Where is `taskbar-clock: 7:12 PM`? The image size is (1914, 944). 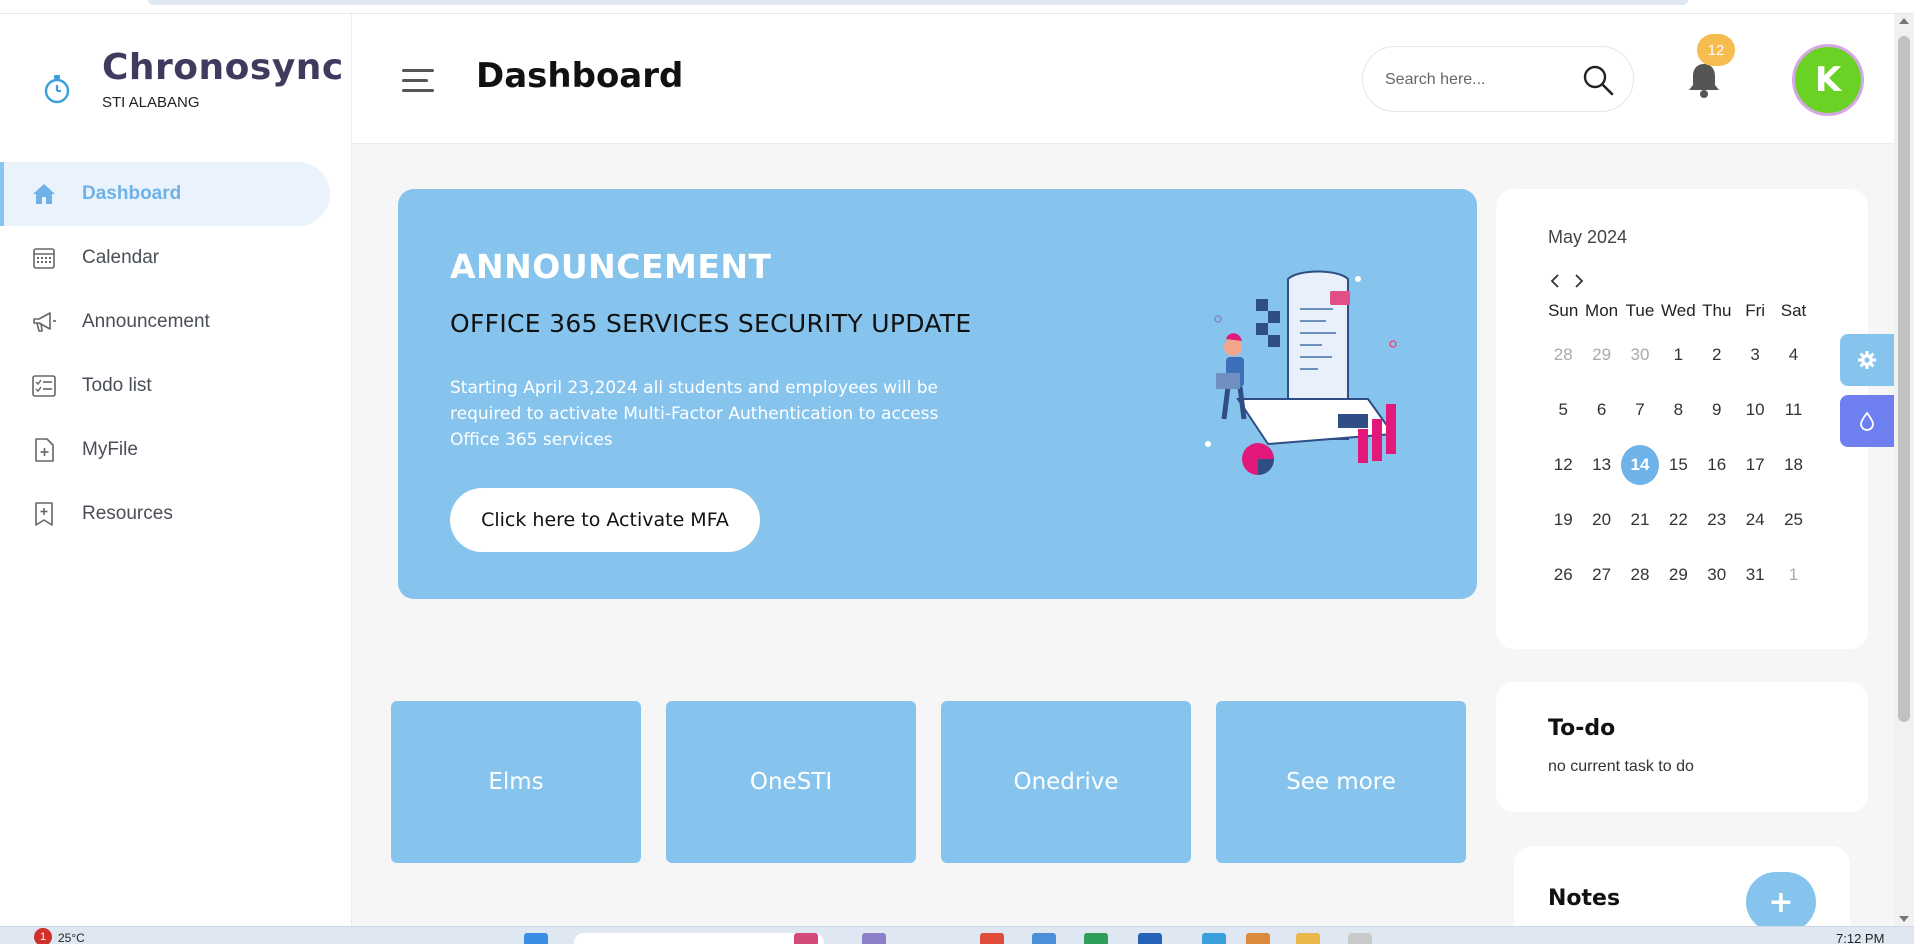 taskbar-clock: 7:12 PM is located at coordinates (1860, 937).